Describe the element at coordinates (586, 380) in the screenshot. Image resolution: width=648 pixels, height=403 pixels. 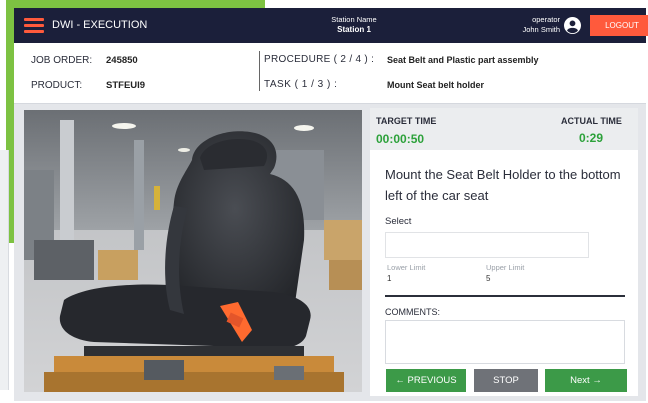
I see `next-button: Next →` at that location.